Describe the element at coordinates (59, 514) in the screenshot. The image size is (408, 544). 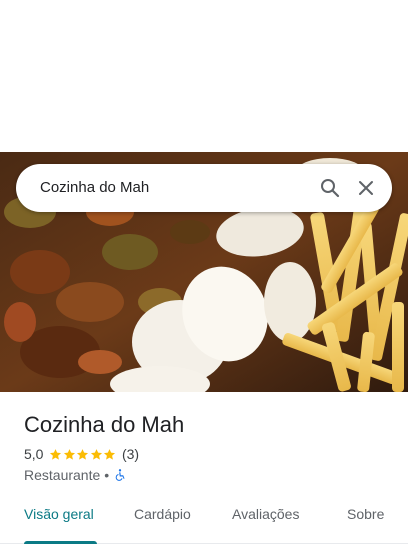
I see `tab-overview: Visão geral` at that location.